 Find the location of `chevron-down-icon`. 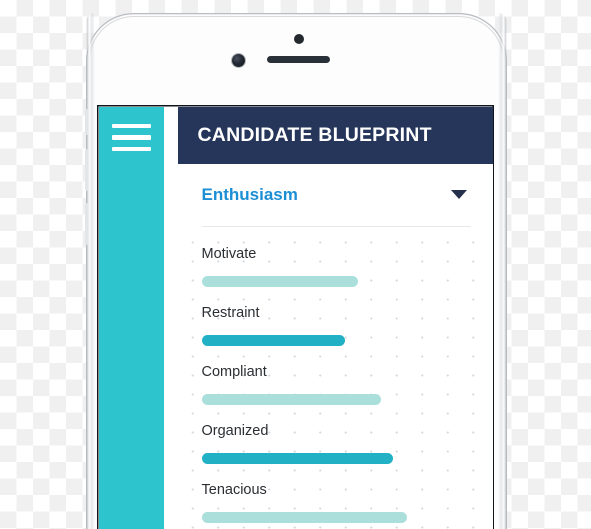

chevron-down-icon is located at coordinates (458, 194).